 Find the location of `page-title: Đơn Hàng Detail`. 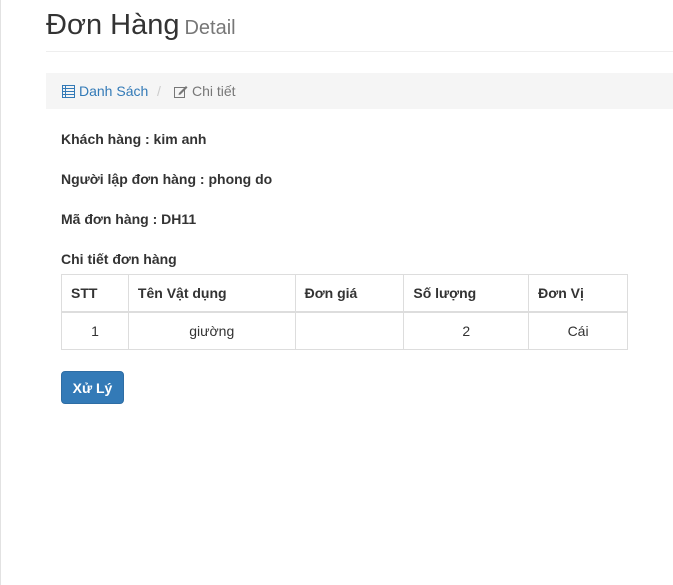

page-title: Đơn Hàng Detail is located at coordinates (141, 26).